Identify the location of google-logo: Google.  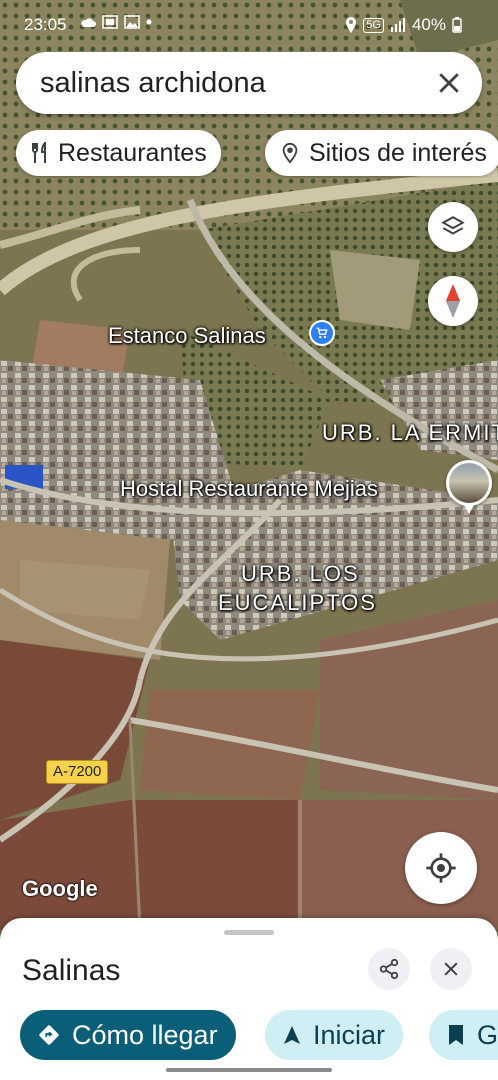
(60, 888).